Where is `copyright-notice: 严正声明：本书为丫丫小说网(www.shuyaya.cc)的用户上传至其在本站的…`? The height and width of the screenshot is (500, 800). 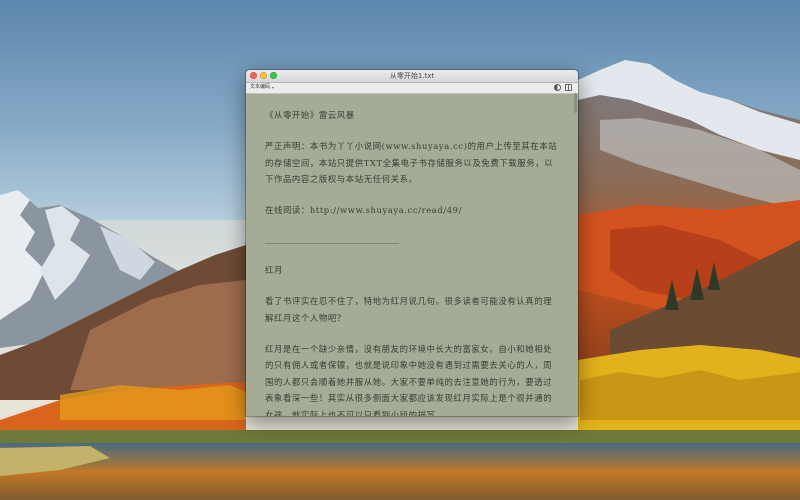 copyright-notice: 严正声明：本书为丫丫小说网(www.shuyaya.cc)的用户上传至其在本站的… is located at coordinates (411, 162).